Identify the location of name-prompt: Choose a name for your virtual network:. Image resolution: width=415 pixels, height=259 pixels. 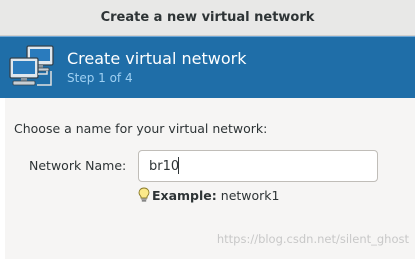
(141, 128).